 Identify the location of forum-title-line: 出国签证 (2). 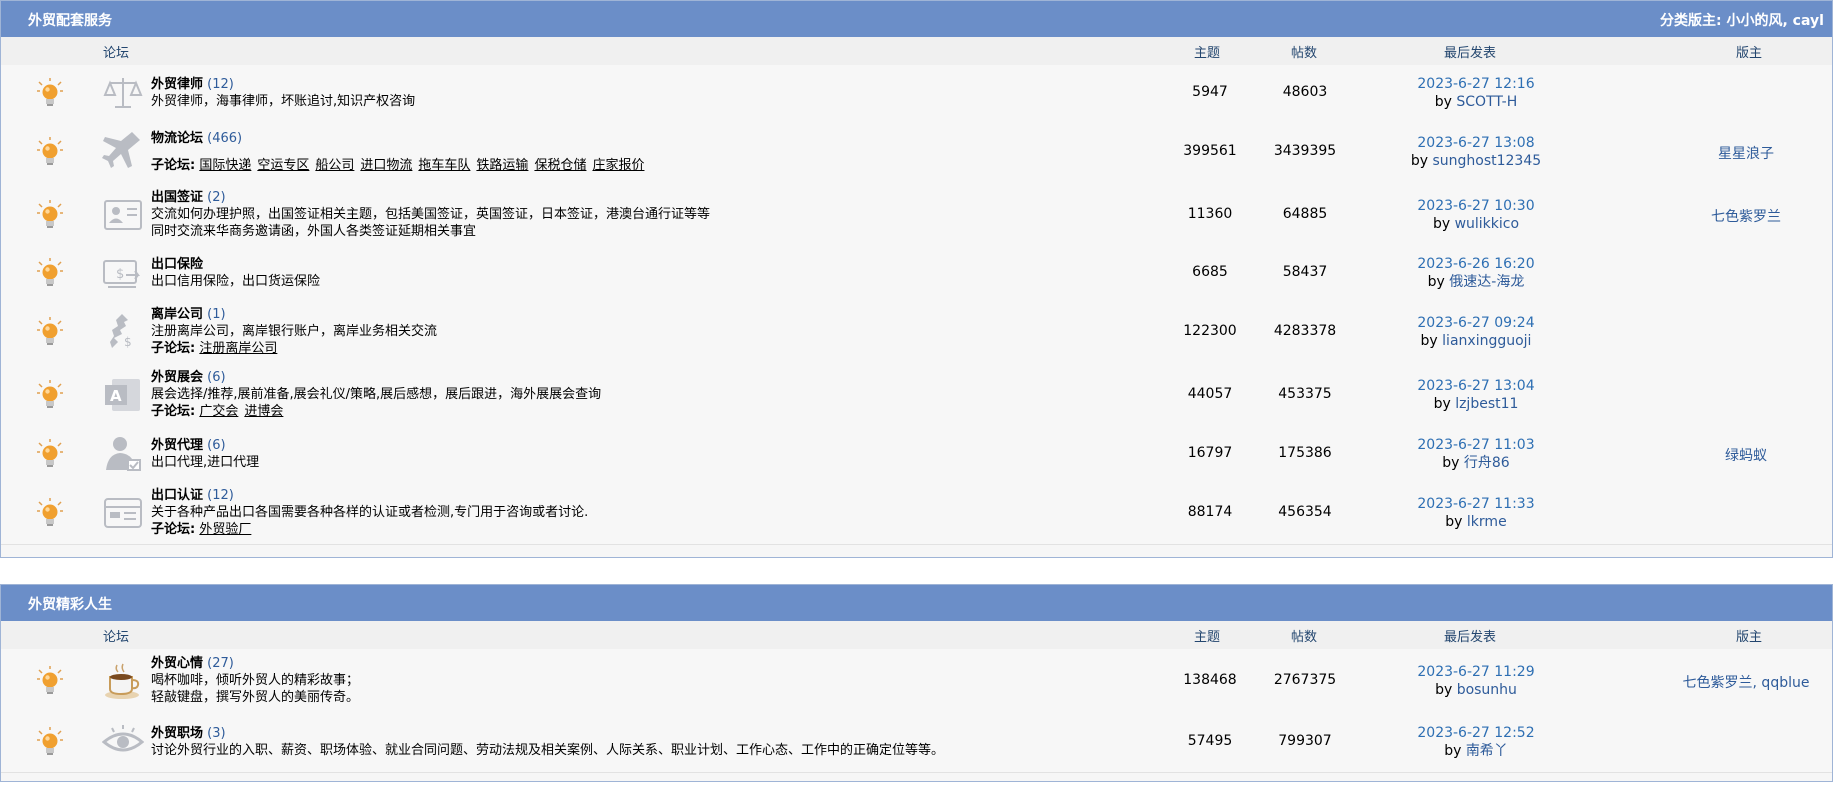
(430, 197).